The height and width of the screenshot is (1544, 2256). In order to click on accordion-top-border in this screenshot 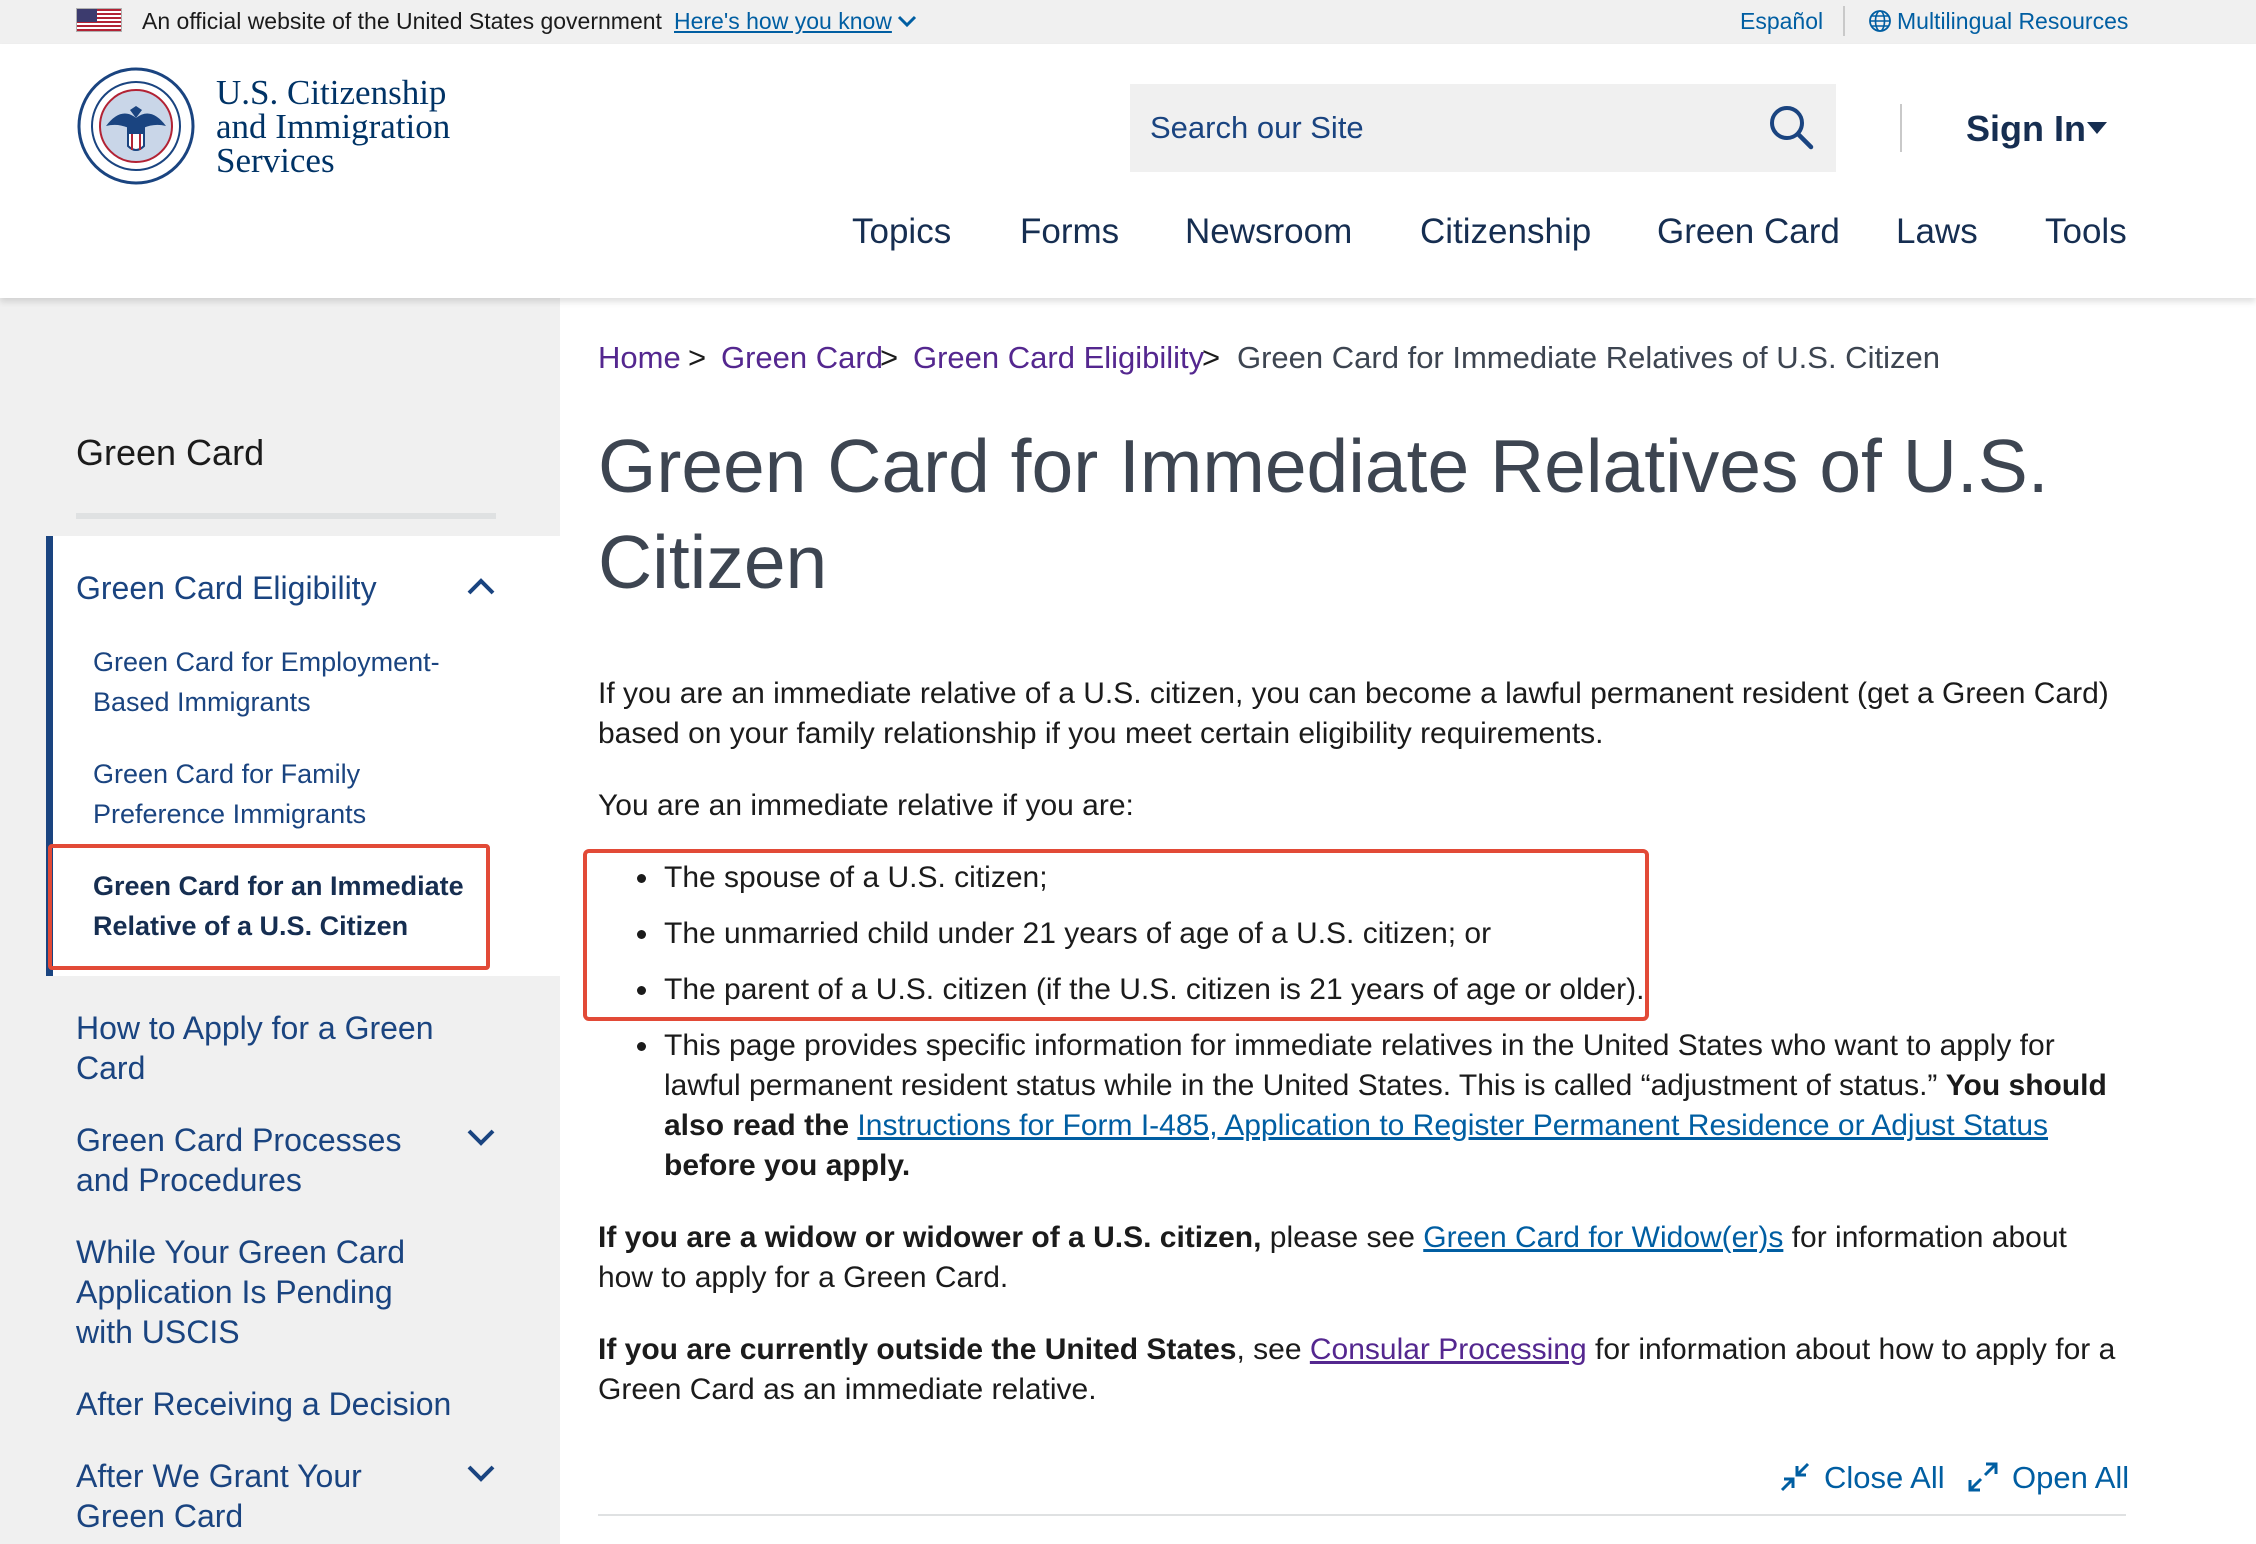, I will do `click(1362, 1515)`.